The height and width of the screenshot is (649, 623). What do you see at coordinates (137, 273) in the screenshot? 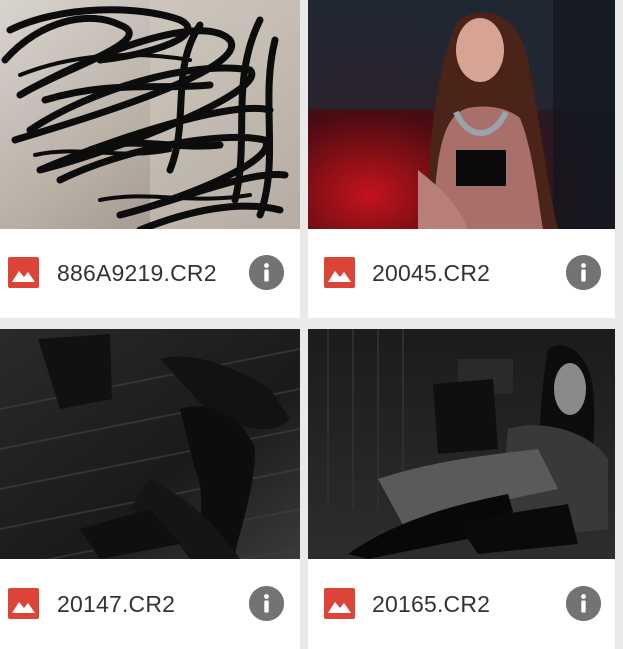
I see `file-name: 886A9219.CR2` at bounding box center [137, 273].